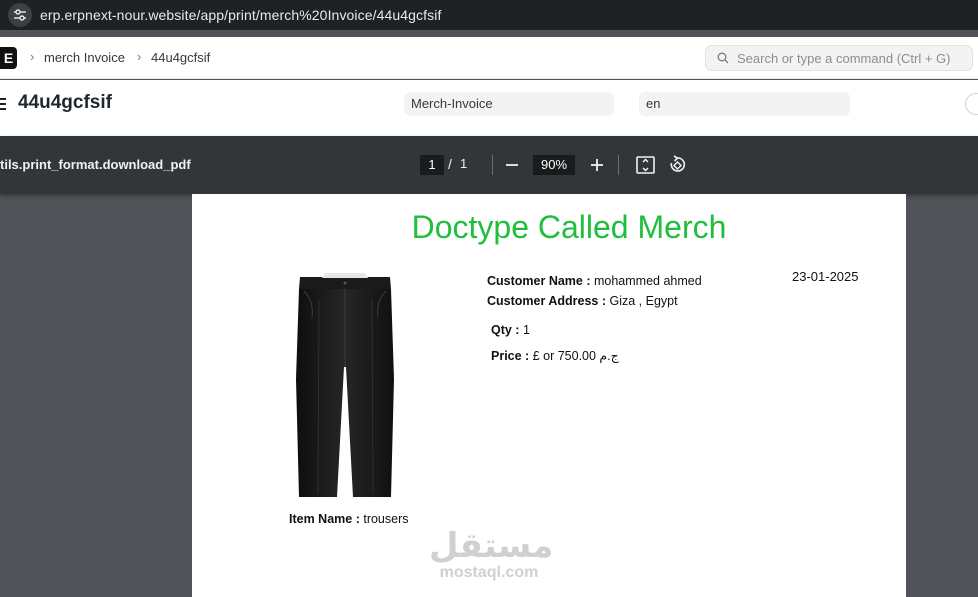  Describe the element at coordinates (512, 165) in the screenshot. I see `zoom-out-icon` at that location.